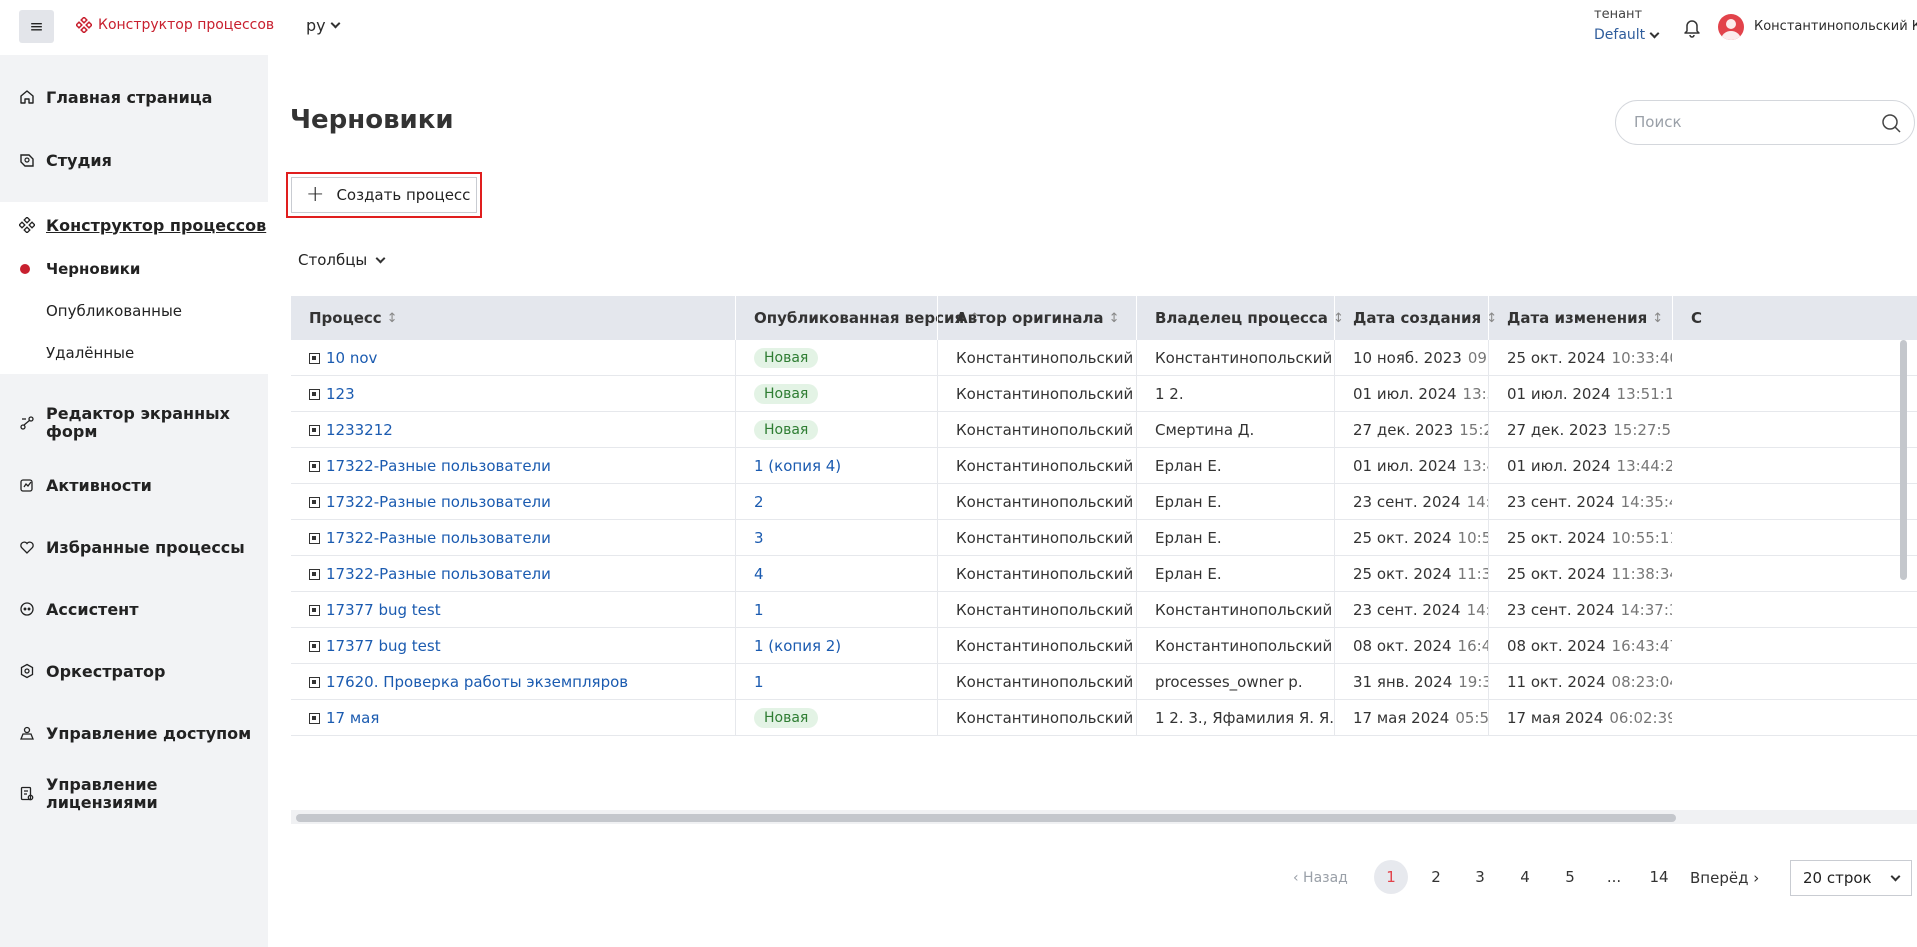  I want to click on table-cell: 2, so click(836, 502).